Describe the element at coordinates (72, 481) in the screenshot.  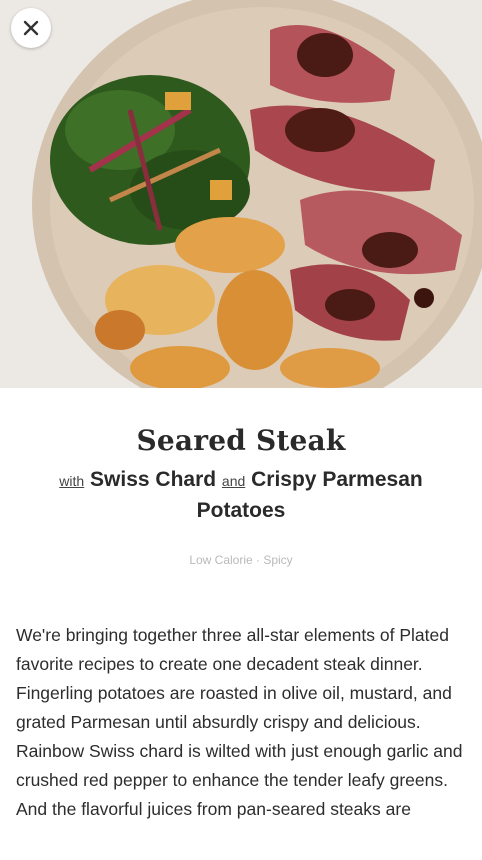
I see `with-conjunction: with` at that location.